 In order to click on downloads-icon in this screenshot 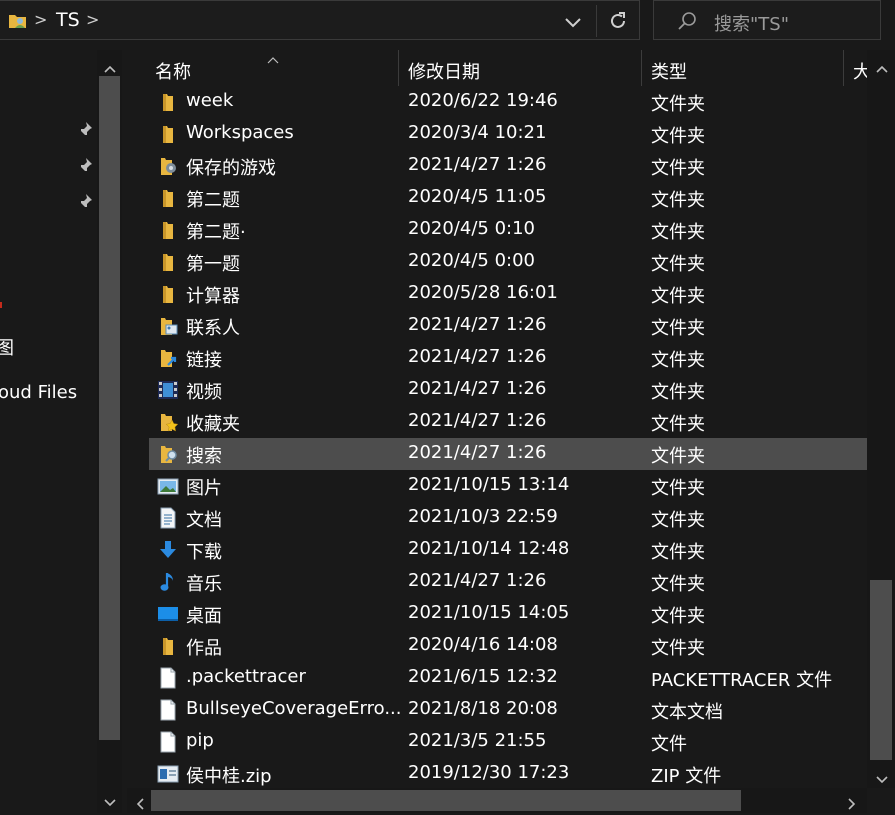, I will do `click(168, 550)`.